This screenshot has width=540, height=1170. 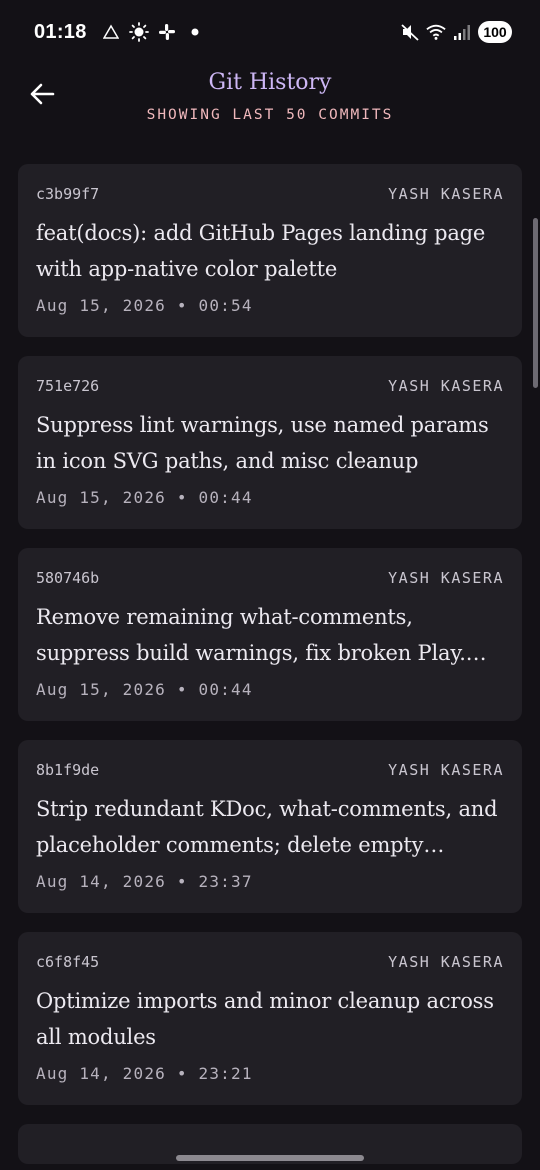 I want to click on signal-icon, so click(x=462, y=32).